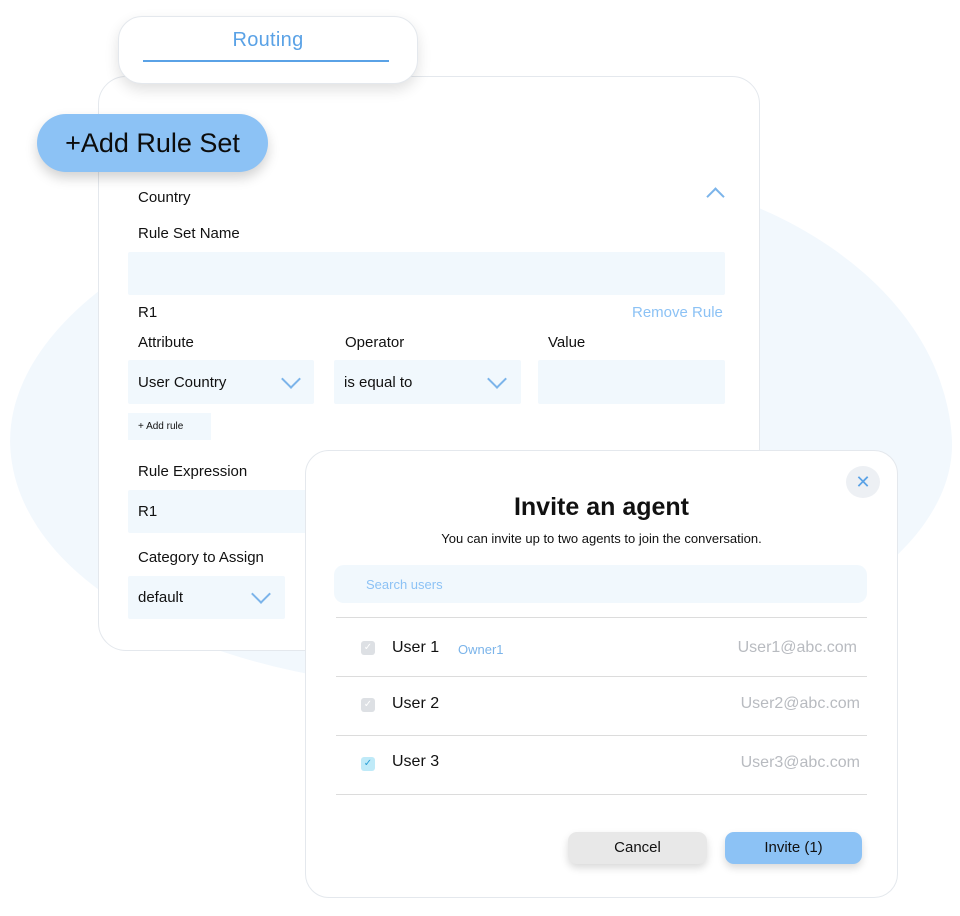 The height and width of the screenshot is (916, 960). What do you see at coordinates (427, 382) in the screenshot?
I see `operator-select: is equal to` at bounding box center [427, 382].